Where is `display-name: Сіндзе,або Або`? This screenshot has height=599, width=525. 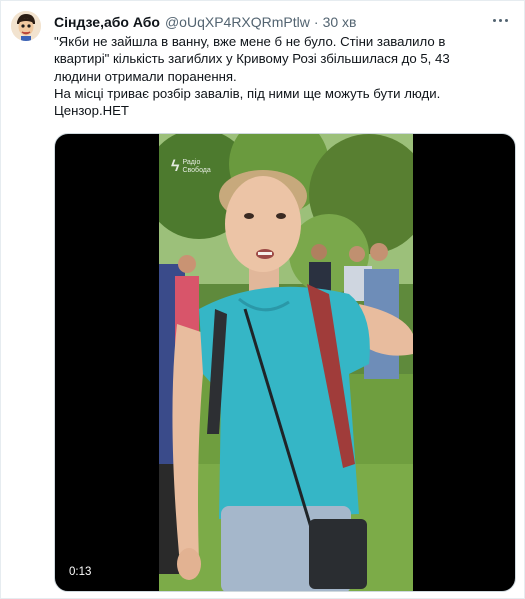
display-name: Сіндзе,або Або is located at coordinates (107, 22).